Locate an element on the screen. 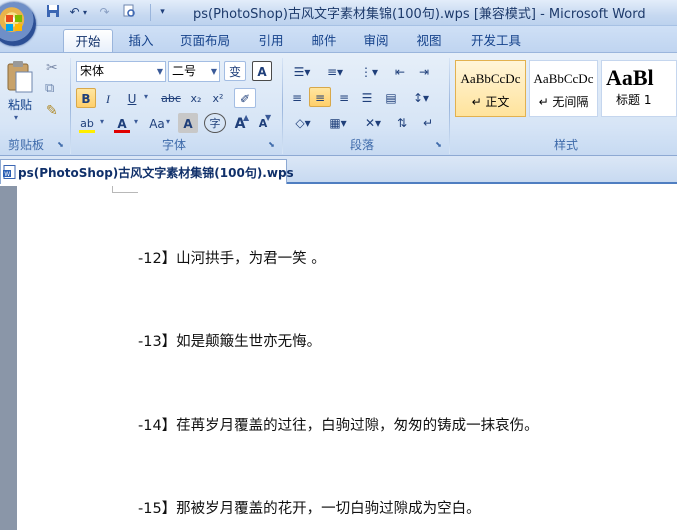 The width and height of the screenshot is (677, 530). enclose-label: 字 is located at coordinates (215, 123).